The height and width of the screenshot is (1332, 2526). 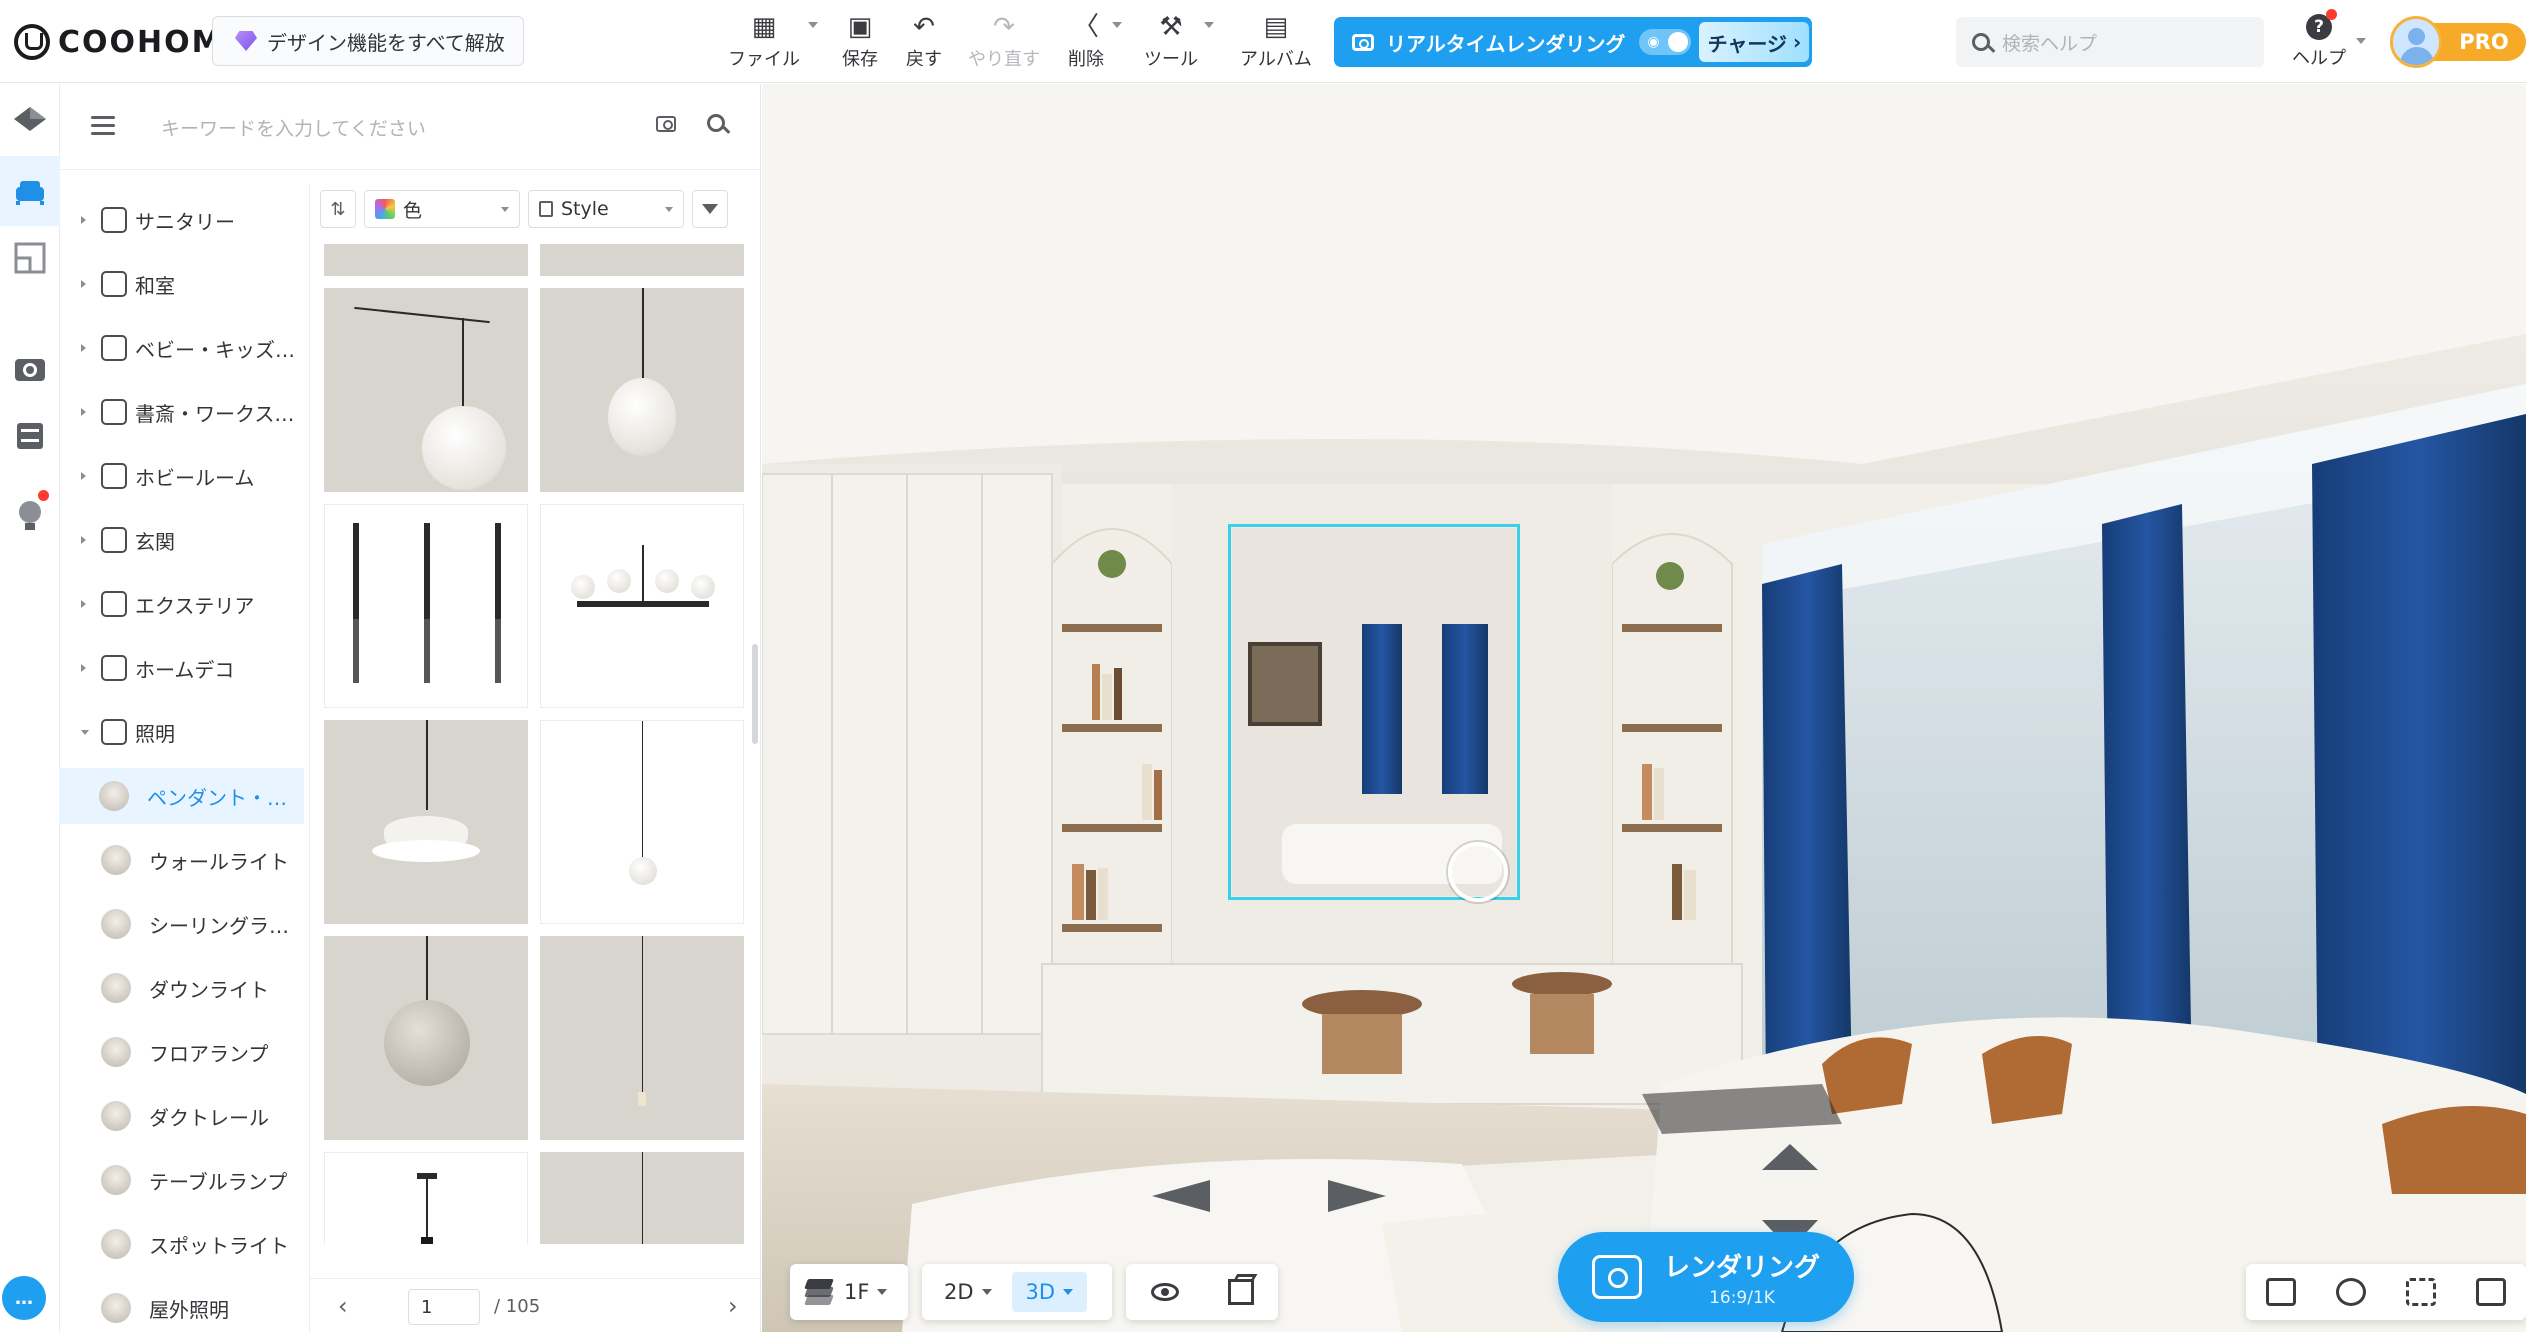 What do you see at coordinates (30, 120) in the screenshot?
I see `rail-build-icon` at bounding box center [30, 120].